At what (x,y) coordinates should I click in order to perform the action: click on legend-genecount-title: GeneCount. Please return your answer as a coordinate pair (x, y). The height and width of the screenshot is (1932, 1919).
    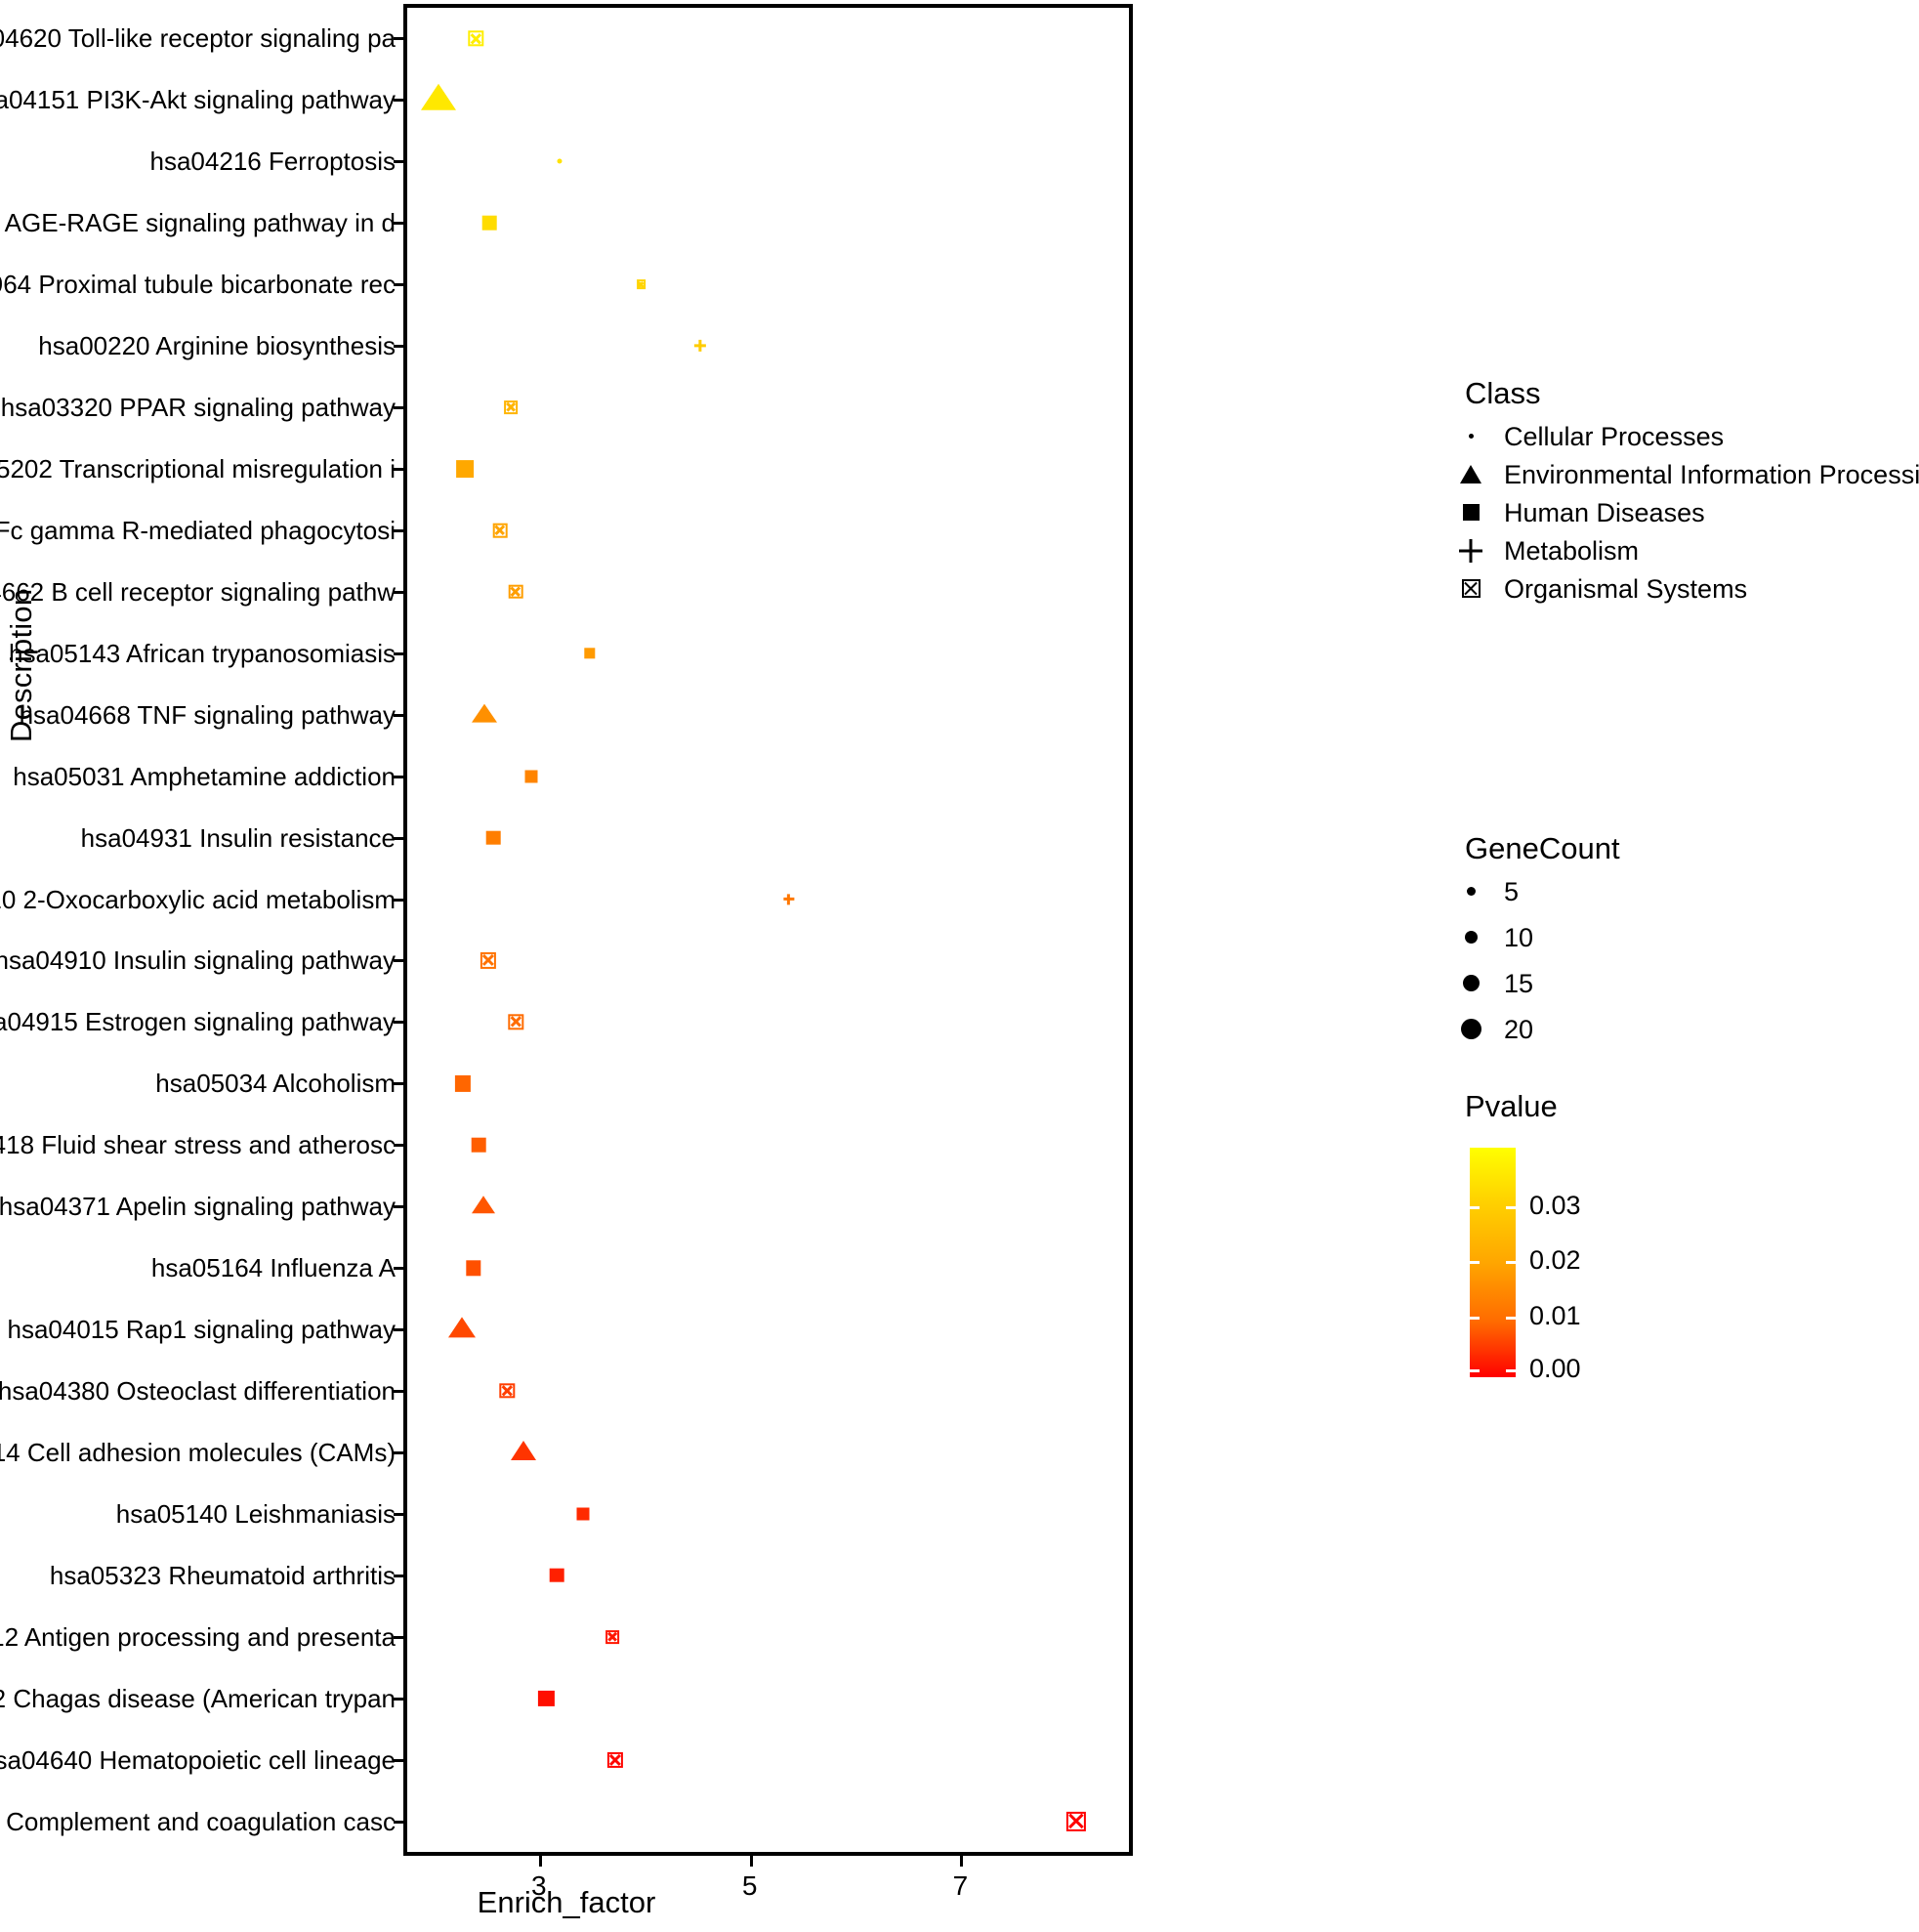
    Looking at the image, I should click on (1543, 848).